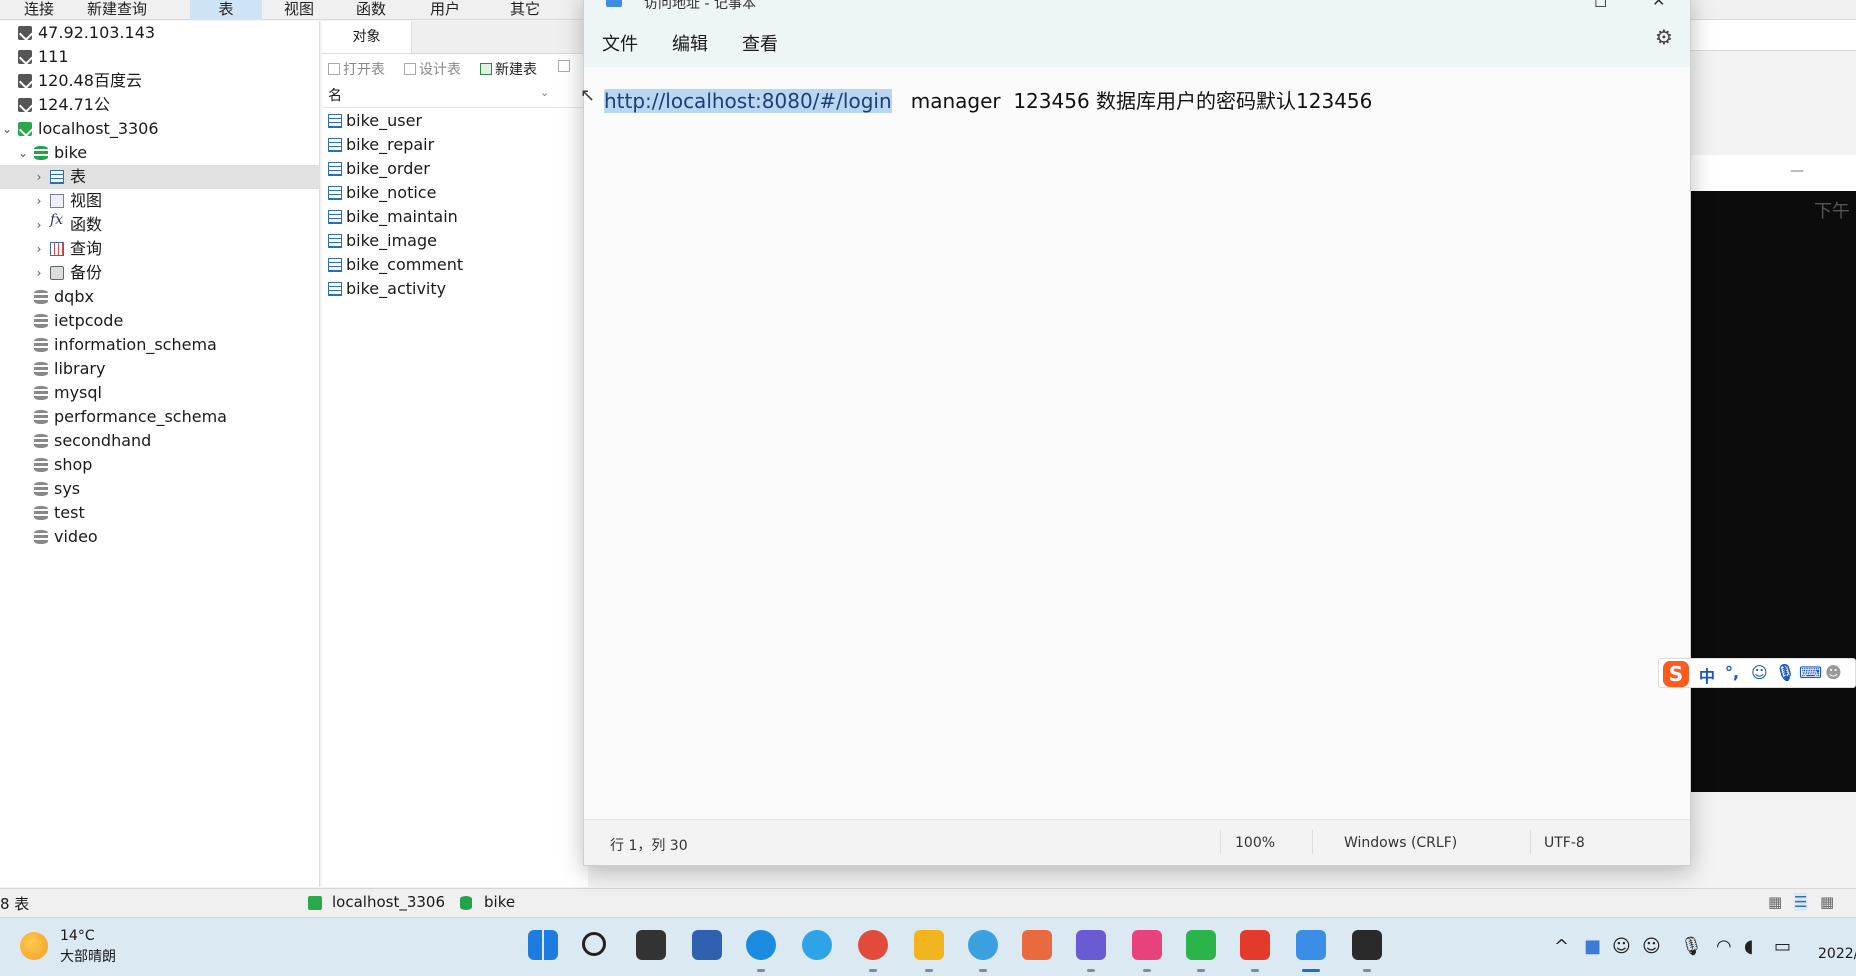 The height and width of the screenshot is (976, 1856). Describe the element at coordinates (432, 69) in the screenshot. I see `design-table-button: 设计表` at that location.